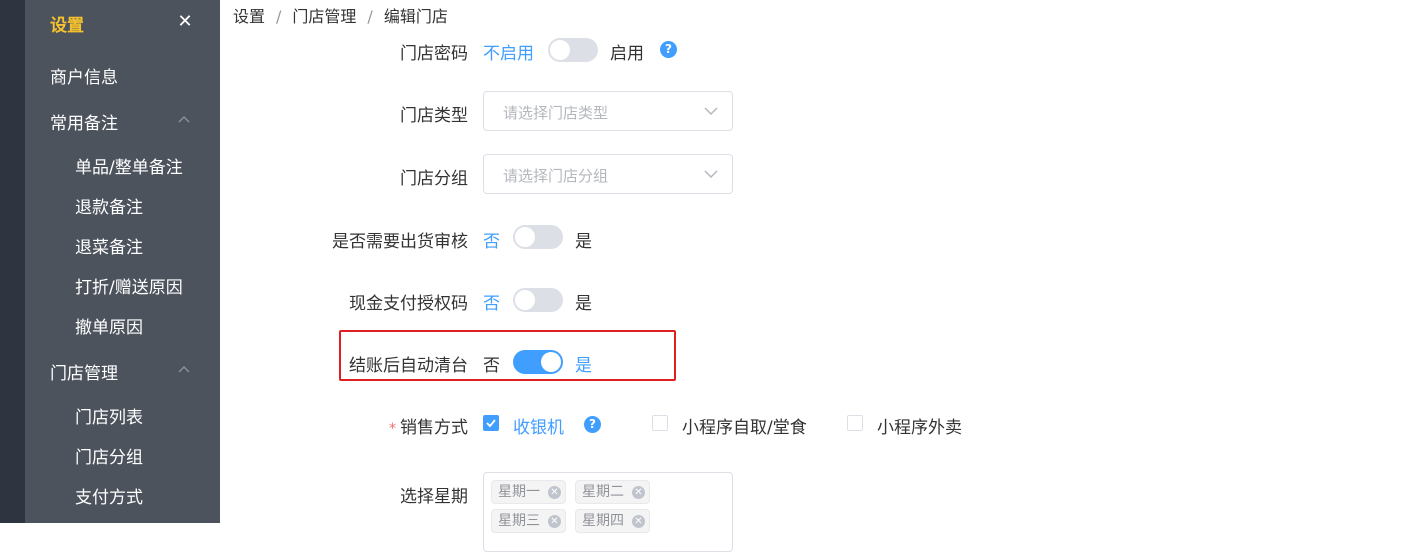 The image size is (1416, 552). I want to click on app-rail, so click(12, 261).